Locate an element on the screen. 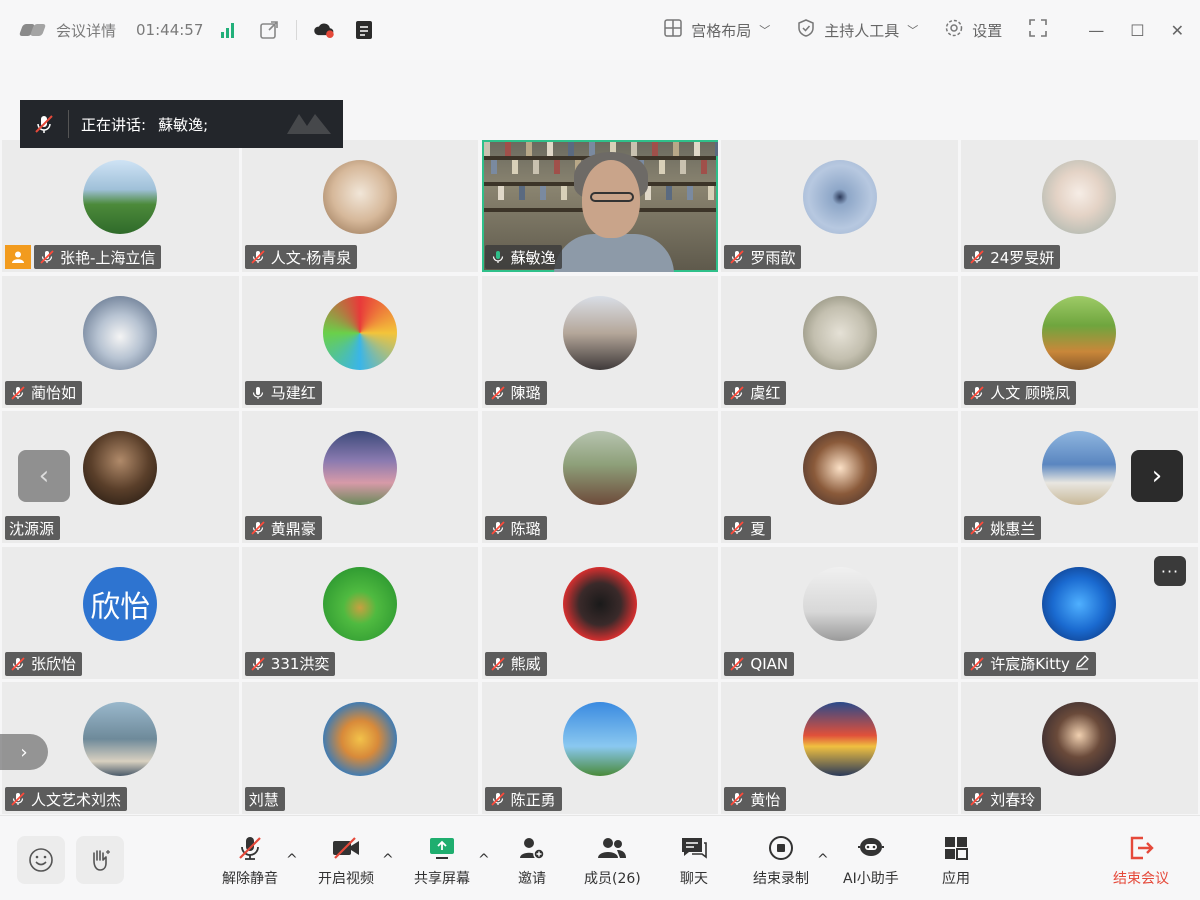 This screenshot has height=900, width=1200. speaking-names: 蘇敏逸; is located at coordinates (183, 124).